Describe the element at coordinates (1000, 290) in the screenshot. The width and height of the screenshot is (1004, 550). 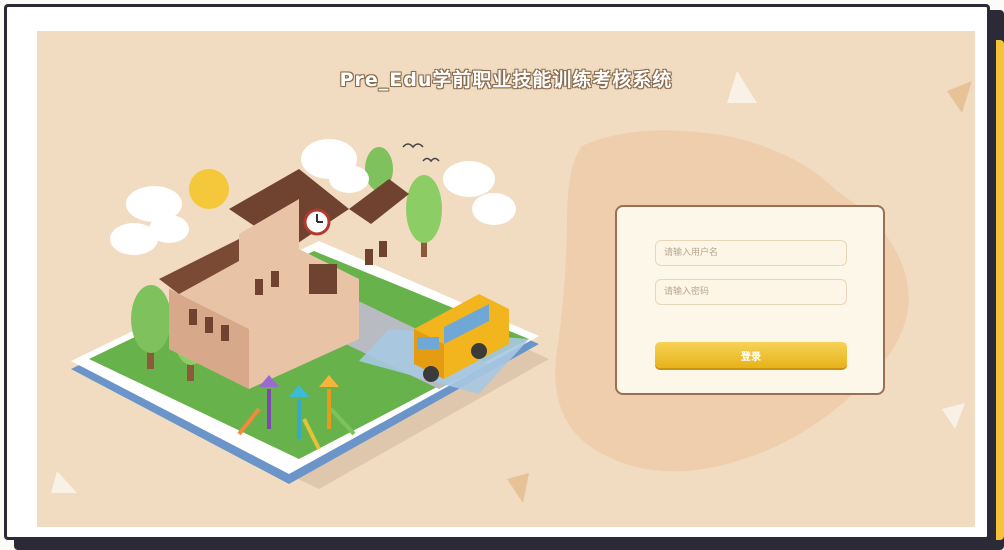
I see `frame-accent` at that location.